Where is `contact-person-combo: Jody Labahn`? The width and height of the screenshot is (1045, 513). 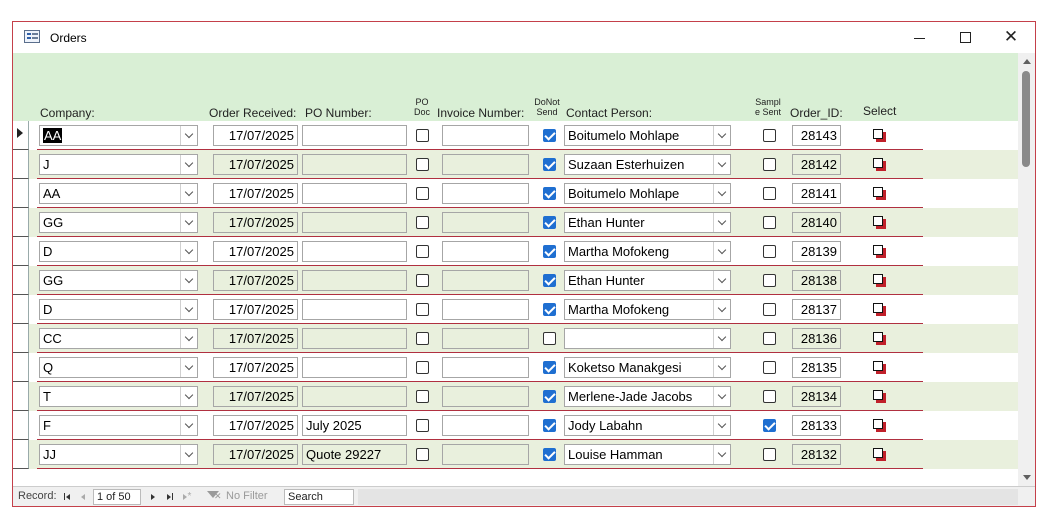 contact-person-combo: Jody Labahn is located at coordinates (647, 425).